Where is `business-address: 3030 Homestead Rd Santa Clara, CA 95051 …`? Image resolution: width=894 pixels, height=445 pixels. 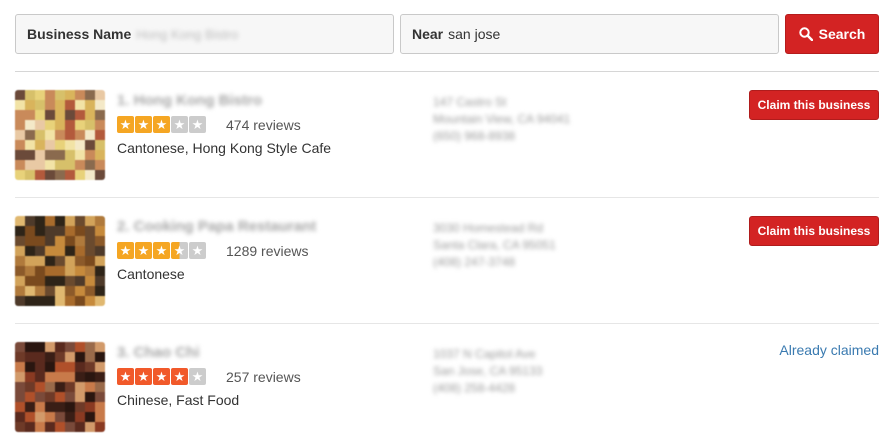
business-address: 3030 Homestead Rd Santa Clara, CA 95051 … is located at coordinates (494, 245).